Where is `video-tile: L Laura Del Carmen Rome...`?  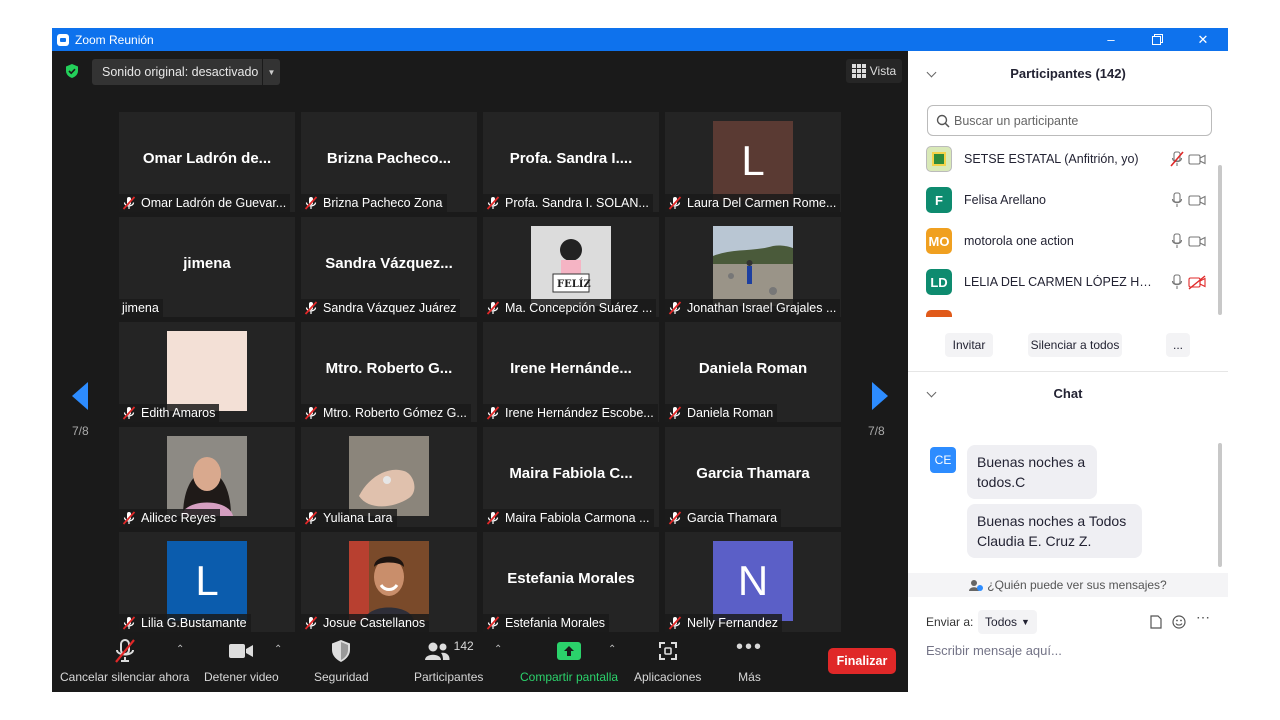 video-tile: L Laura Del Carmen Rome... is located at coordinates (753, 162).